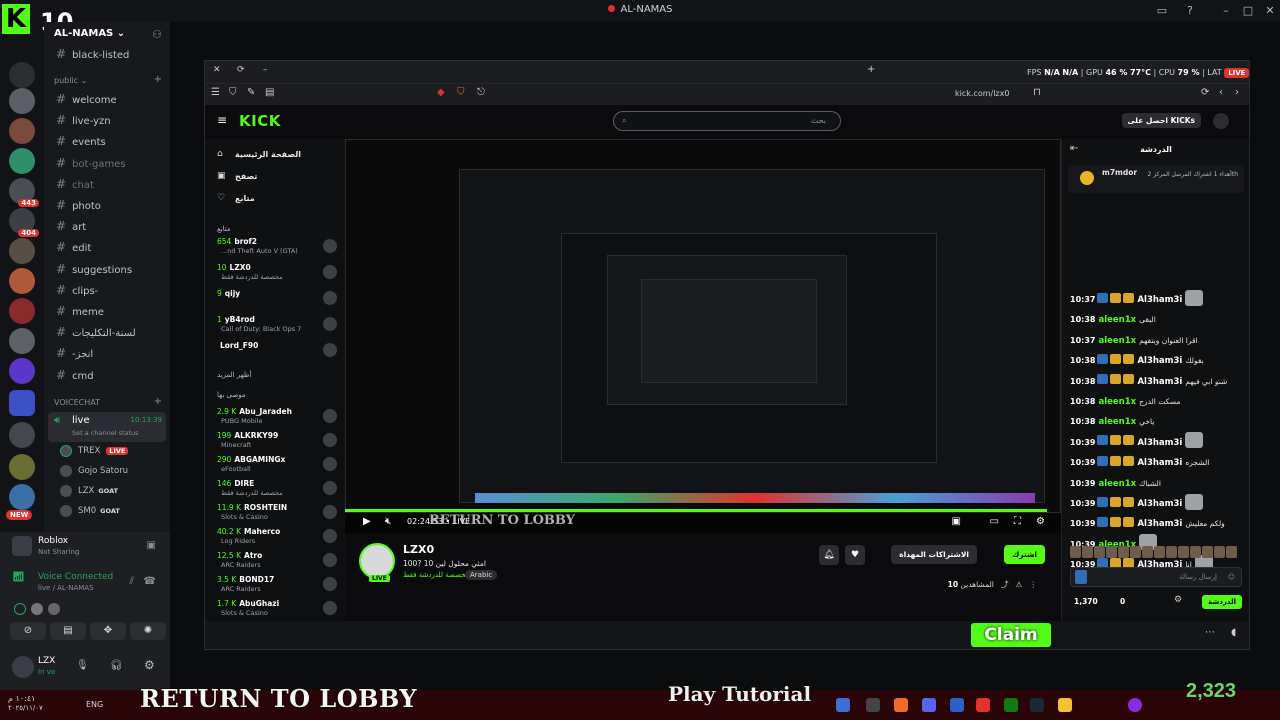 This screenshot has width=1280, height=720. Describe the element at coordinates (77, 290) in the screenshot. I see `channel-item: # clips-` at that location.